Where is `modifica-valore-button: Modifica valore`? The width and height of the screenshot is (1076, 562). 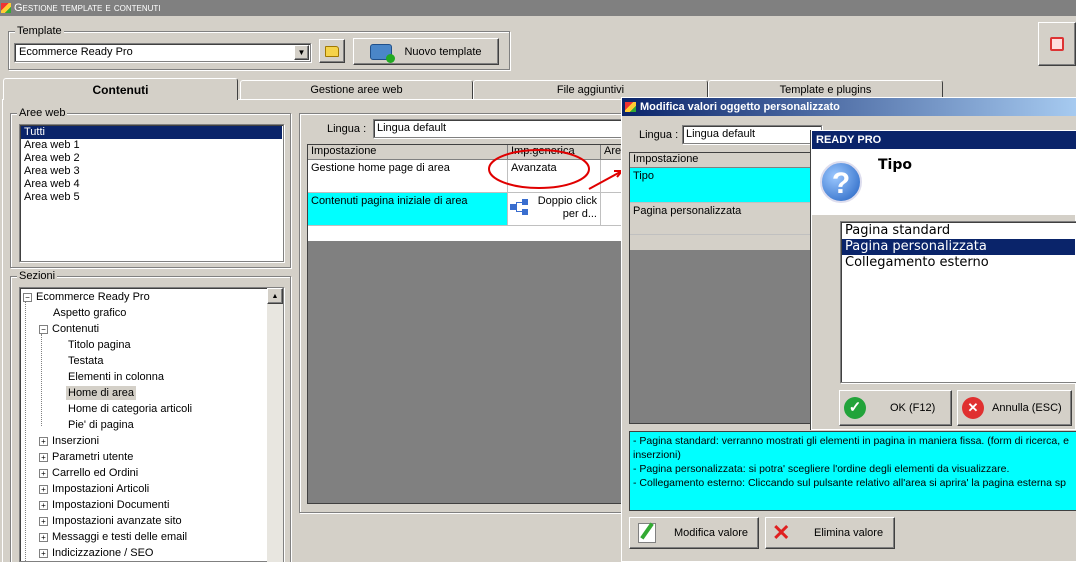
modifica-valore-button: Modifica valore is located at coordinates (694, 533).